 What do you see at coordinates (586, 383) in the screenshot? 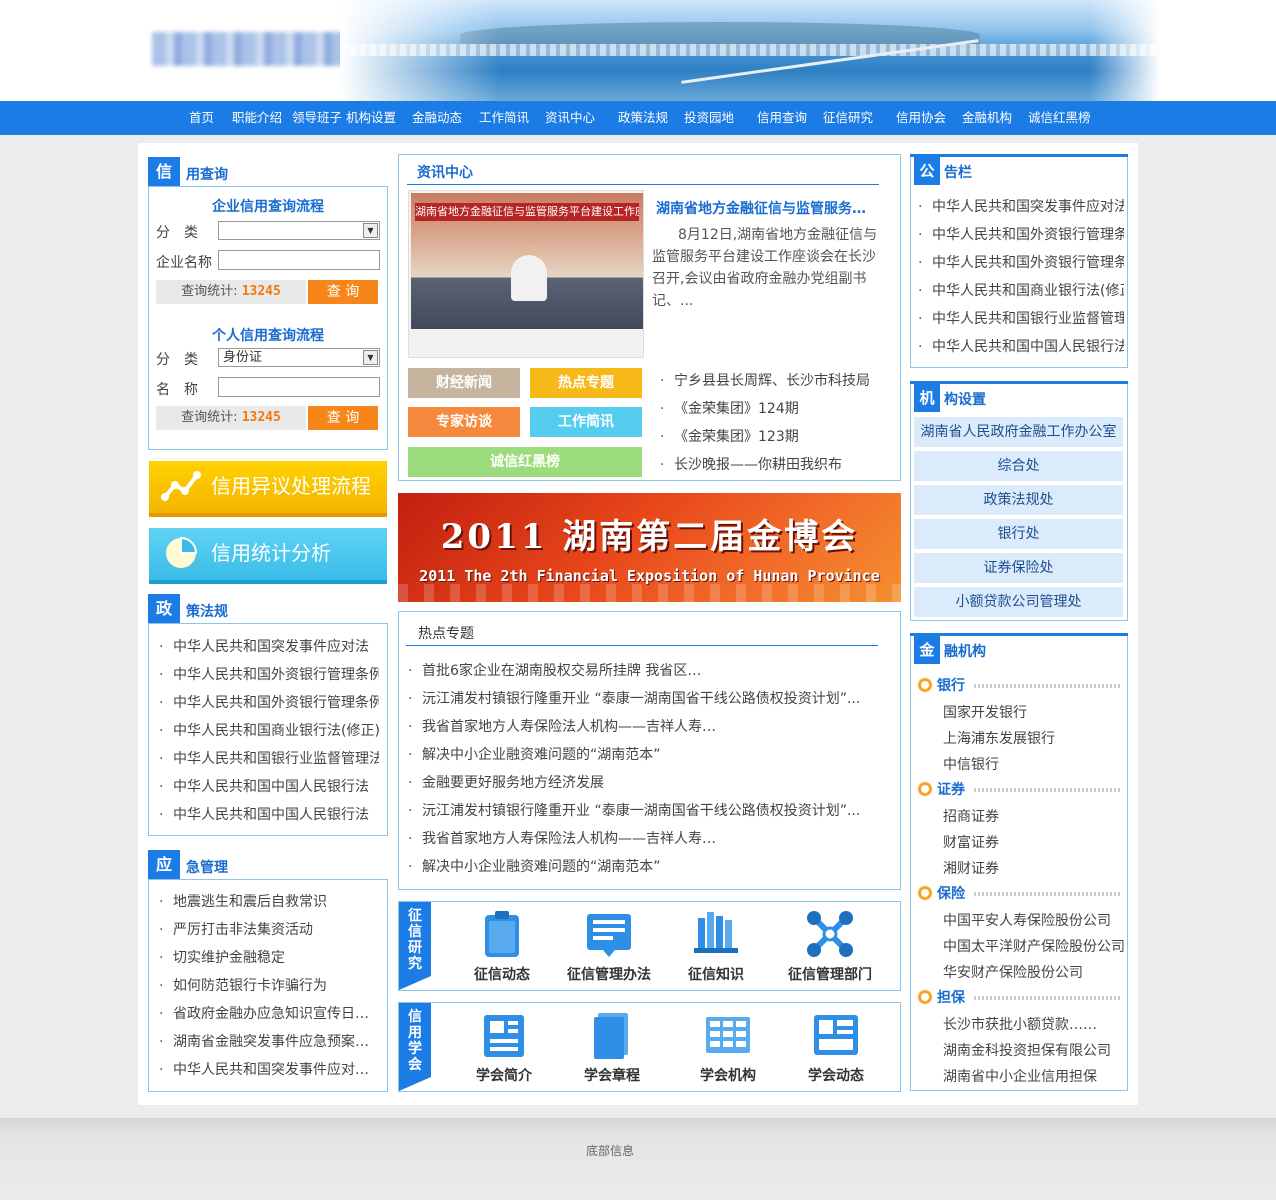
I see `tag-hot-topics: 热点专题` at bounding box center [586, 383].